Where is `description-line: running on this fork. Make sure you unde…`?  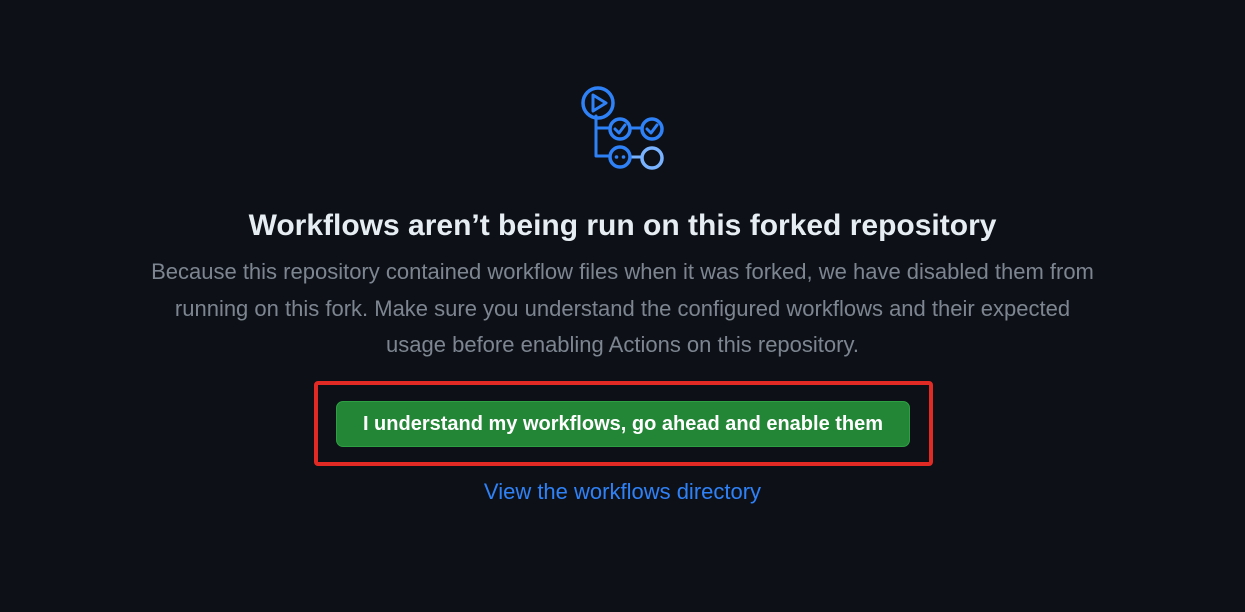 description-line: running on this fork. Make sure you unde… is located at coordinates (622, 308).